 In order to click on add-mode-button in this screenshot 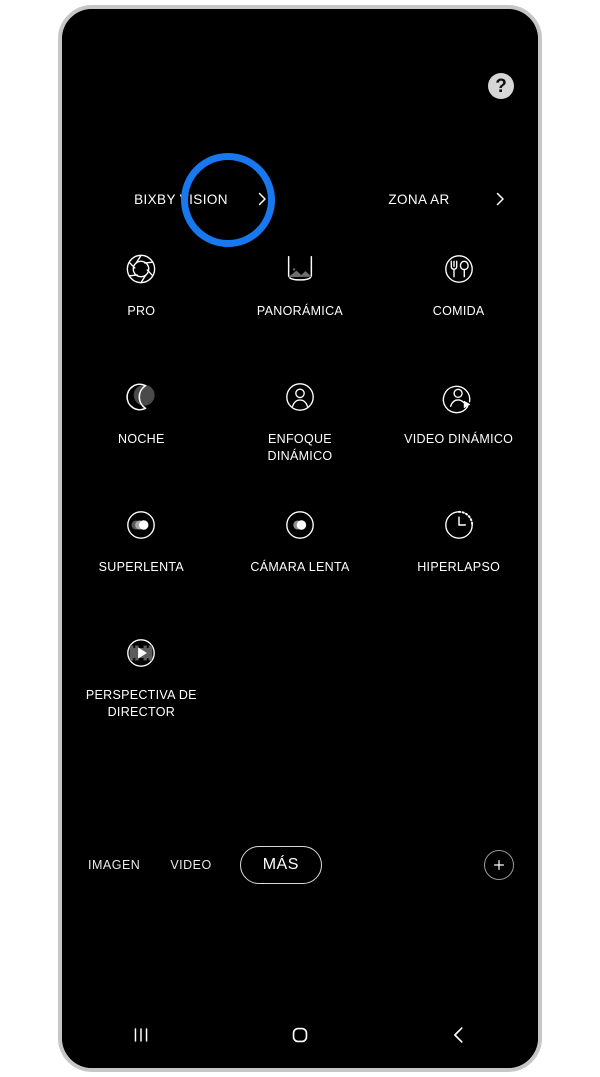, I will do `click(499, 865)`.